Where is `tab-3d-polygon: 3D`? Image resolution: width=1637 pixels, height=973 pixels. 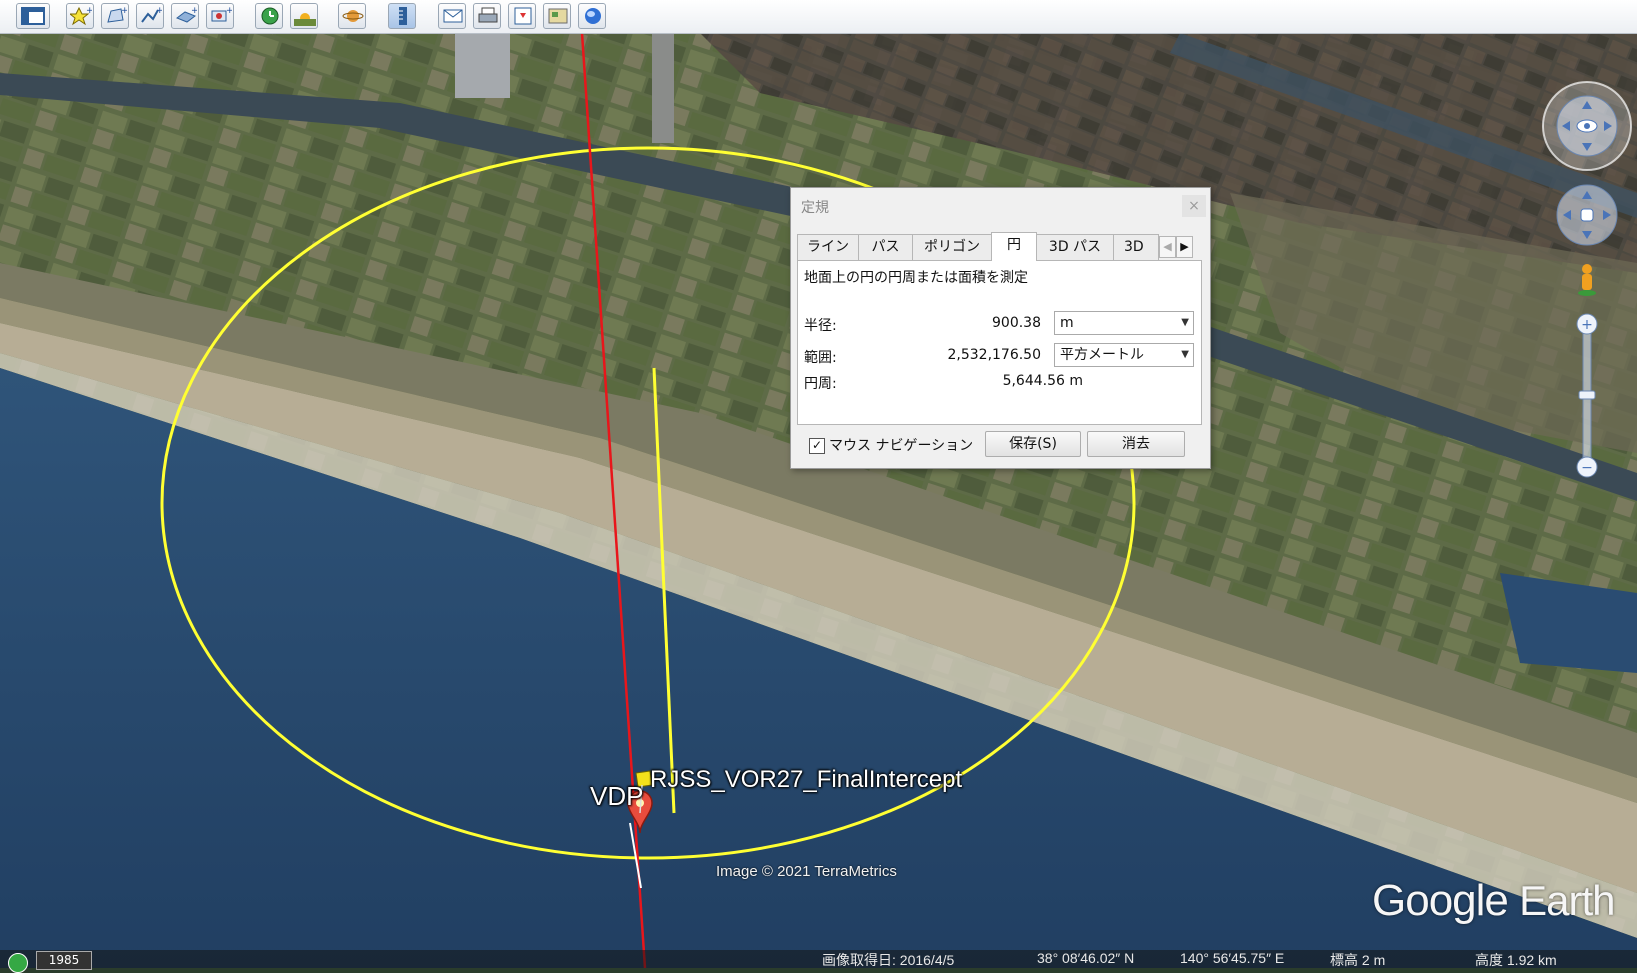 tab-3d-polygon: 3D is located at coordinates (1136, 247).